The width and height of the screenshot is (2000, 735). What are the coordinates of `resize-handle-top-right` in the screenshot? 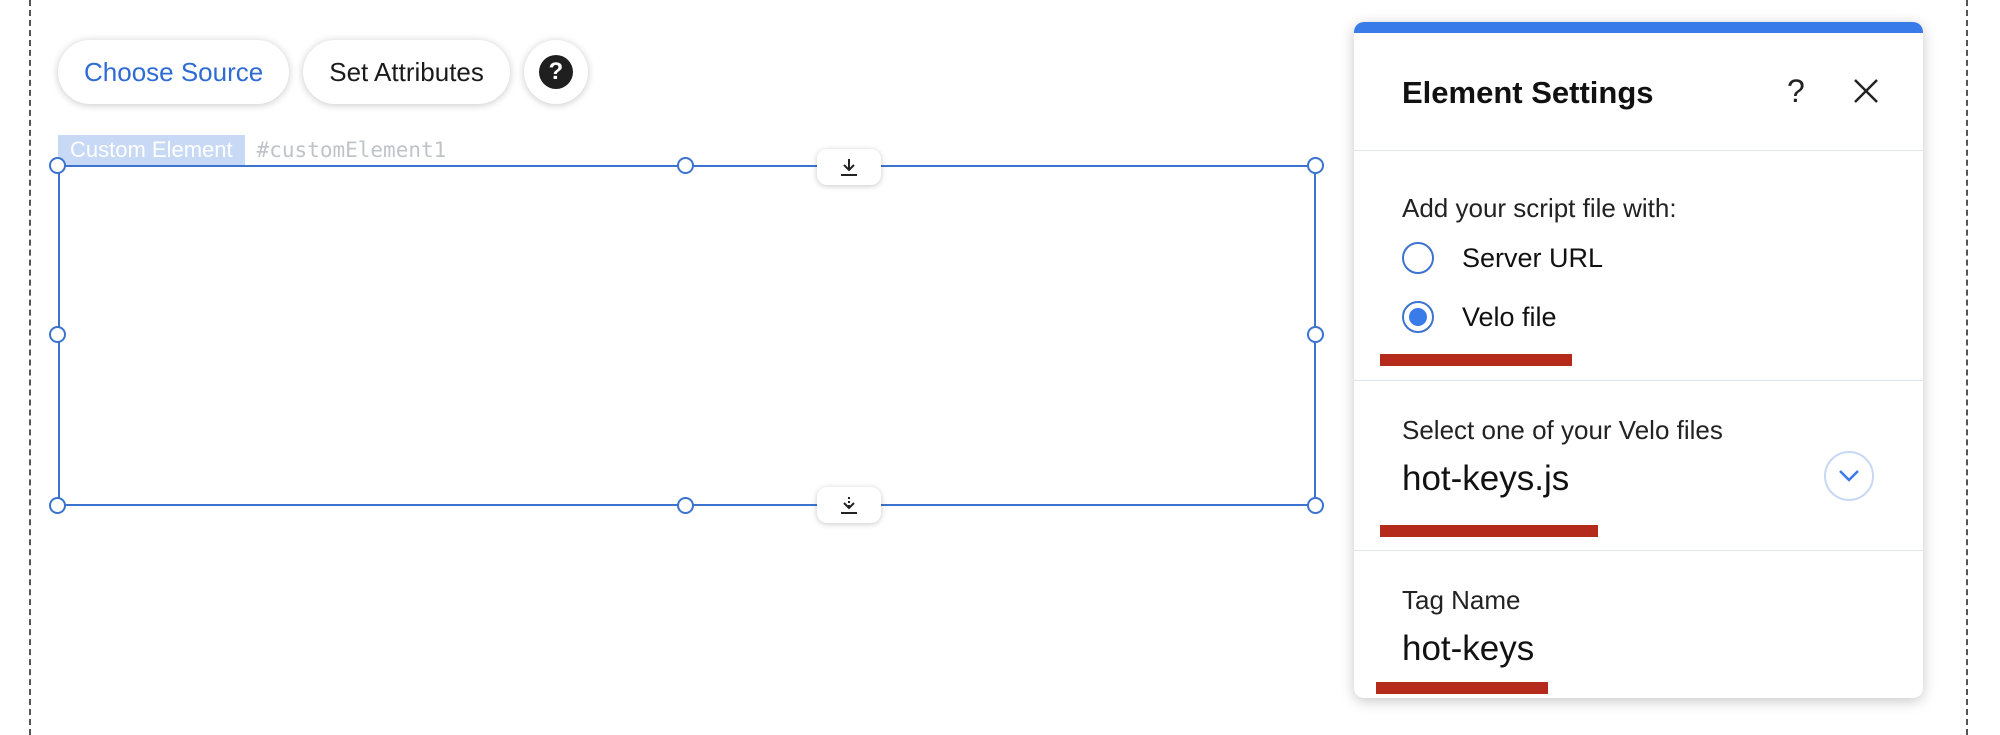 It's located at (1315, 165).